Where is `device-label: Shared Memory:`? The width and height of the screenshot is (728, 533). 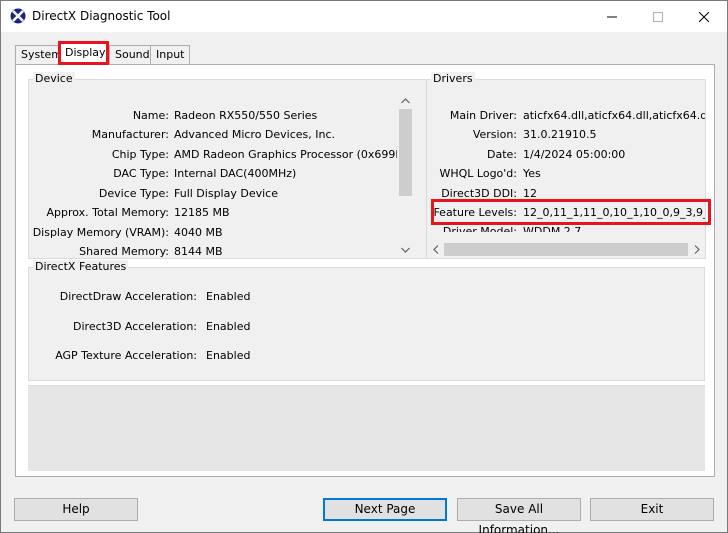
device-label: Shared Memory: is located at coordinates (124, 251).